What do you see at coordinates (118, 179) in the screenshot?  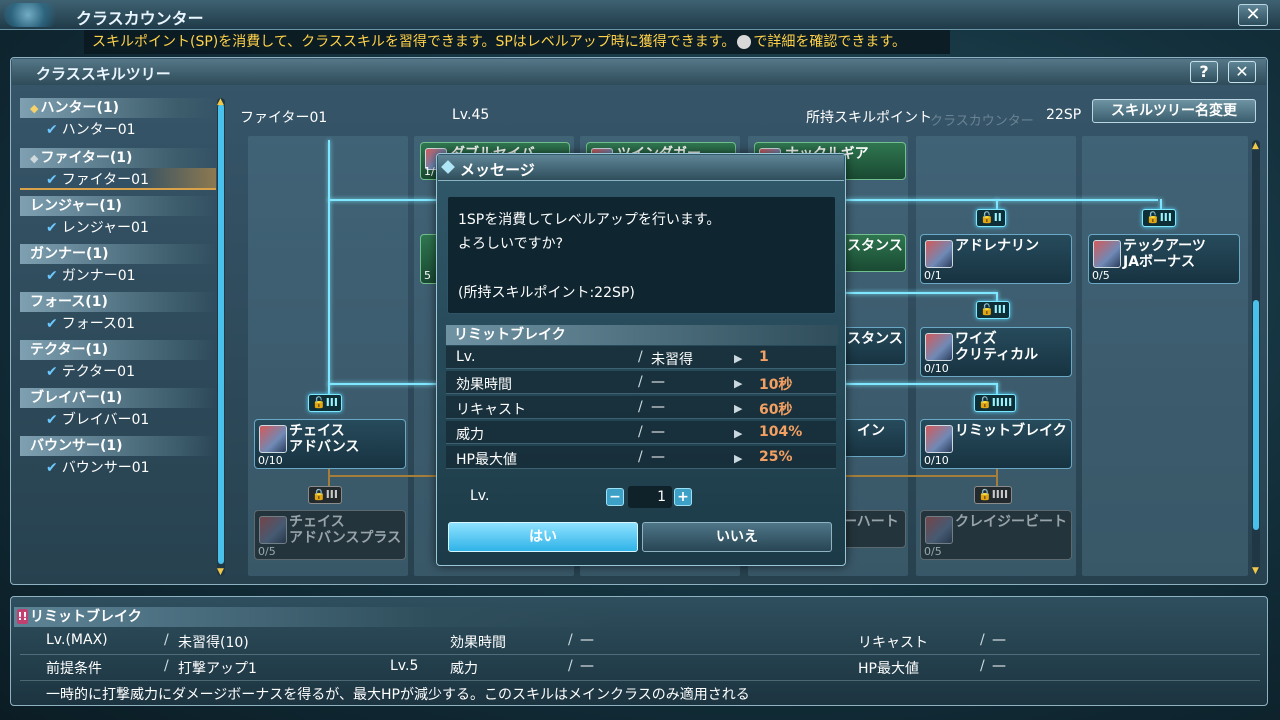 I see `tree-item-active: ✔ ファイター01` at bounding box center [118, 179].